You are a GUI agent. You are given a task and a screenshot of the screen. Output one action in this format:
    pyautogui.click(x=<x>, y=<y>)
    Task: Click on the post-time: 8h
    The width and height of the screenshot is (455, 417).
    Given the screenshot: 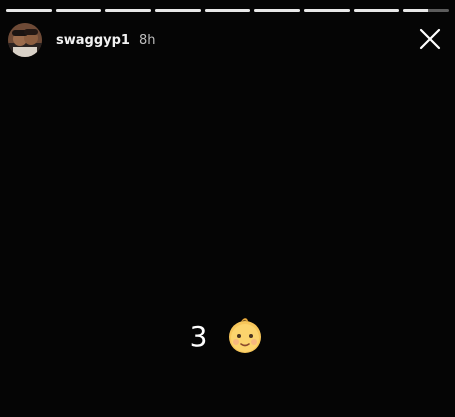 What is the action you would take?
    pyautogui.click(x=147, y=40)
    